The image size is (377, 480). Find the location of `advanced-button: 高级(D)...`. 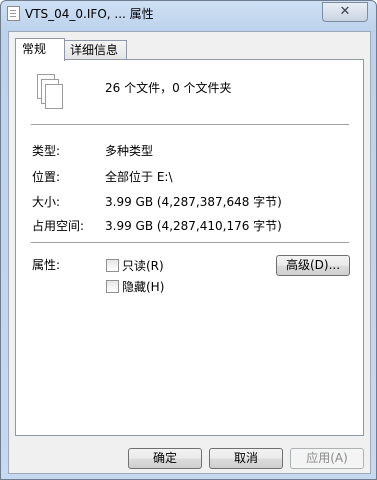

advanced-button: 高级(D)... is located at coordinates (313, 265).